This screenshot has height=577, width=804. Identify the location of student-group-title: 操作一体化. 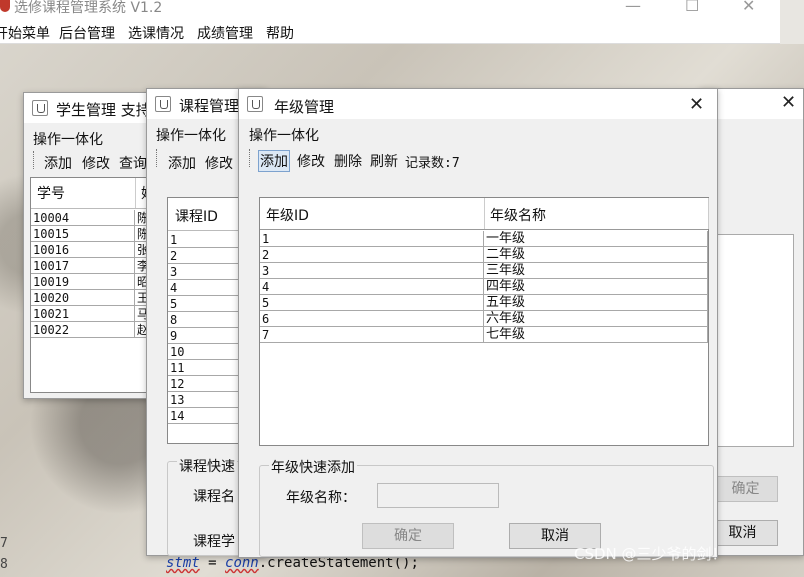
(68, 140).